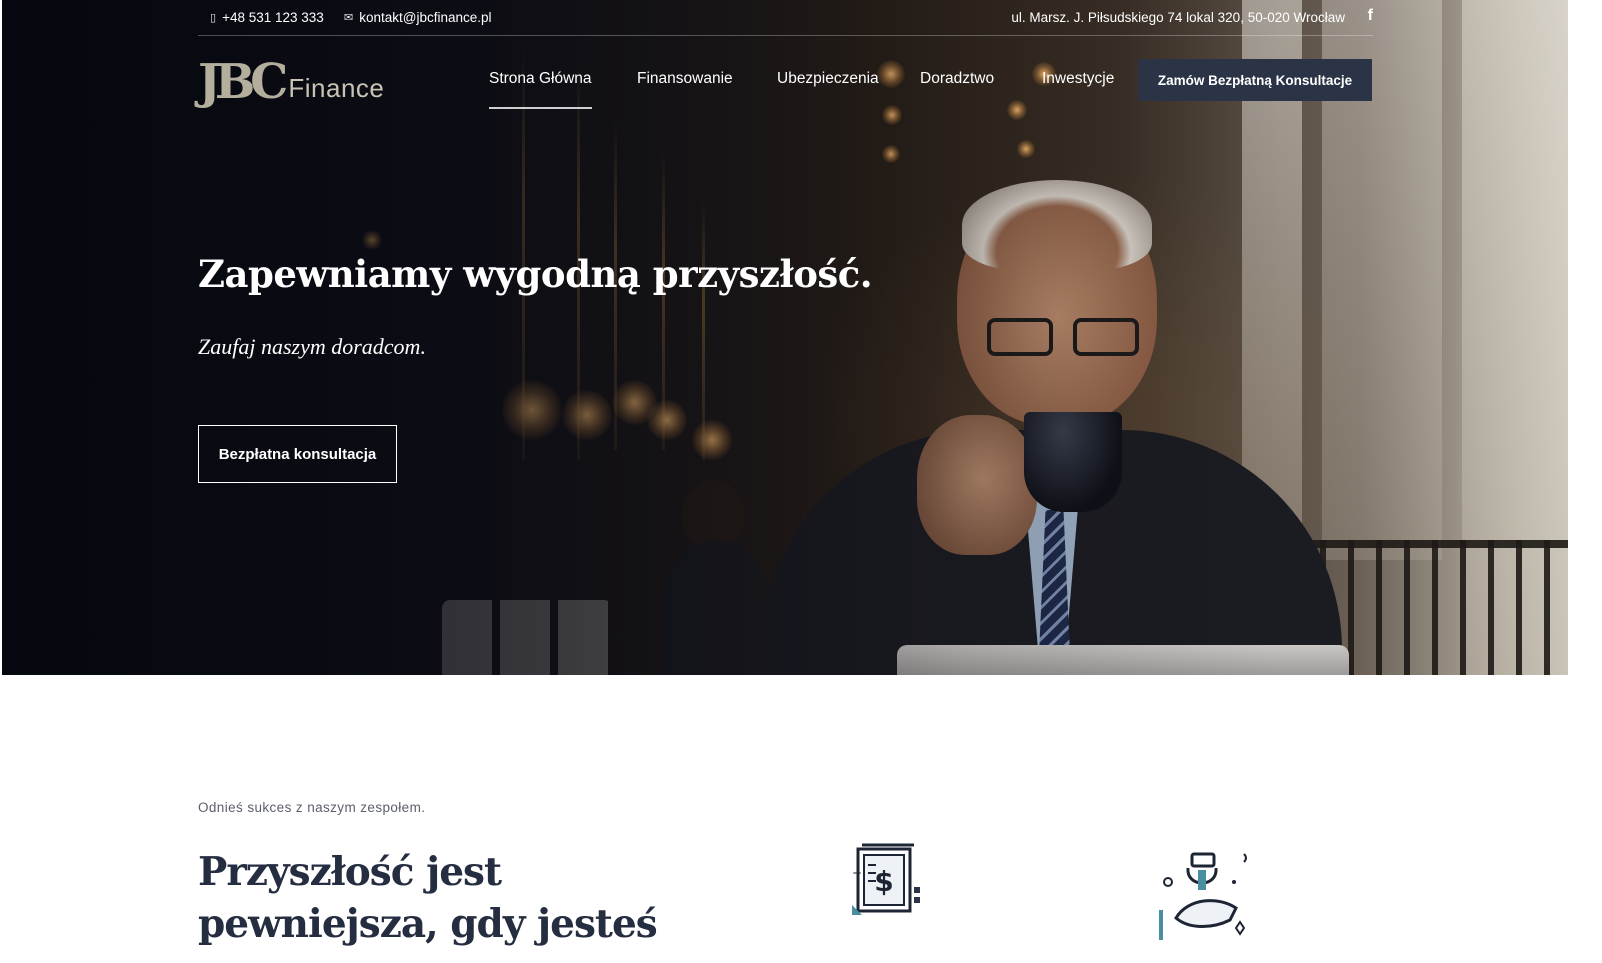  Describe the element at coordinates (312, 346) in the screenshot. I see `hero-subtitle: Zaufaj naszym doradcom.` at that location.